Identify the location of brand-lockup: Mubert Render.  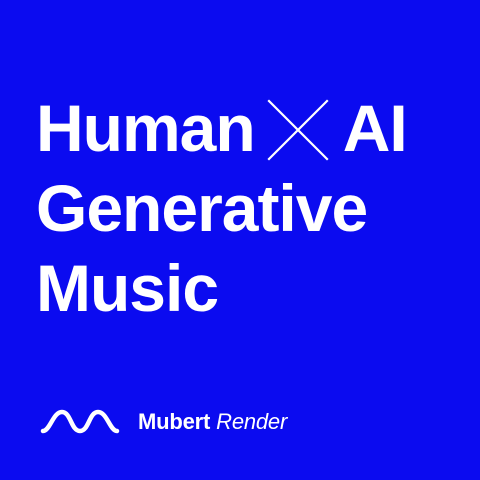
(163, 422).